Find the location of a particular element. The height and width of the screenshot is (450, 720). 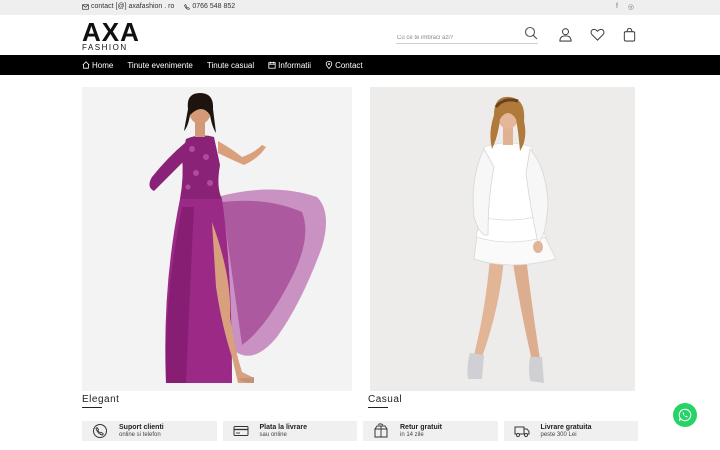

whatsapp-icon is located at coordinates (685, 415).